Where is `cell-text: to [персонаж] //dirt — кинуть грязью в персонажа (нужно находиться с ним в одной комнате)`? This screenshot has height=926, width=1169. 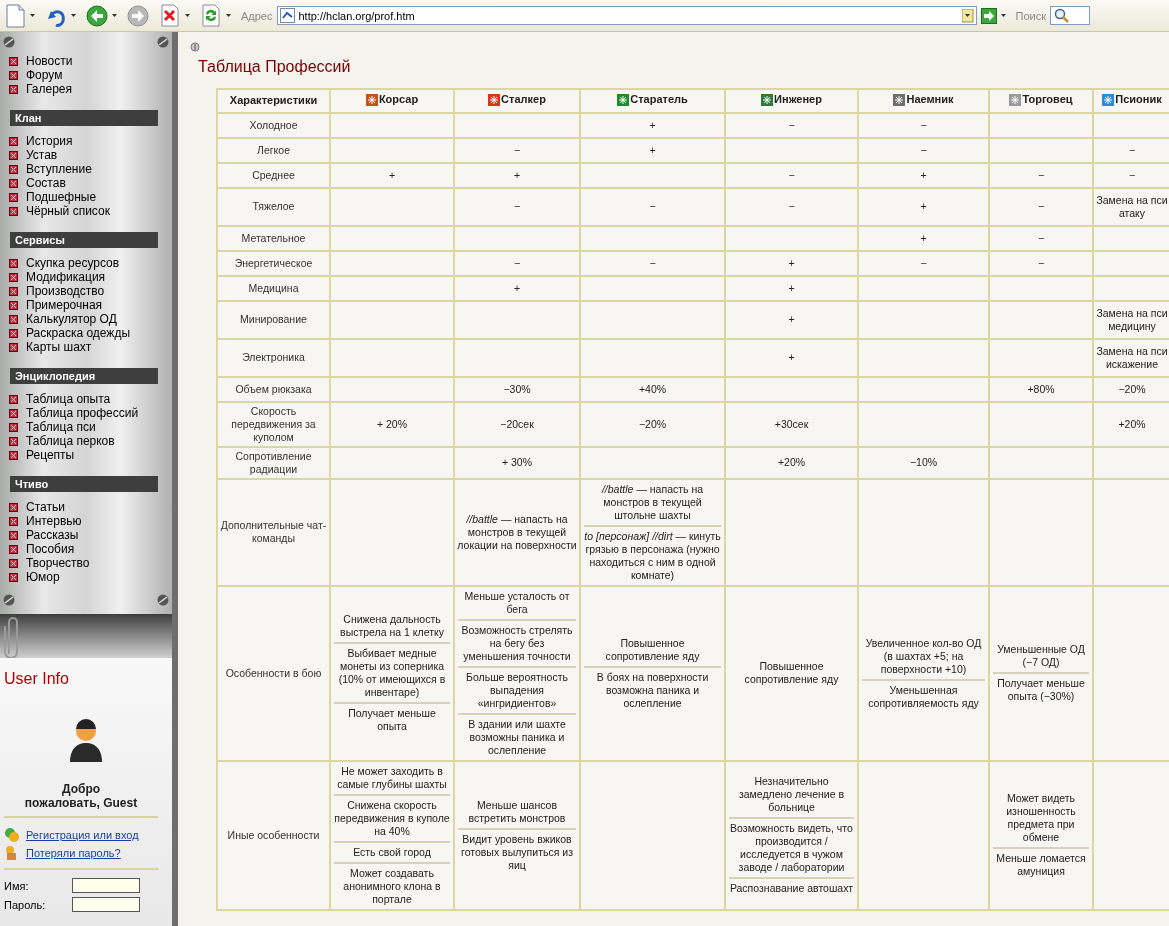 cell-text: to [персонаж] //dirt — кинуть грязью в персонажа (нужно находиться с ним в одной комнате) is located at coordinates (652, 554).